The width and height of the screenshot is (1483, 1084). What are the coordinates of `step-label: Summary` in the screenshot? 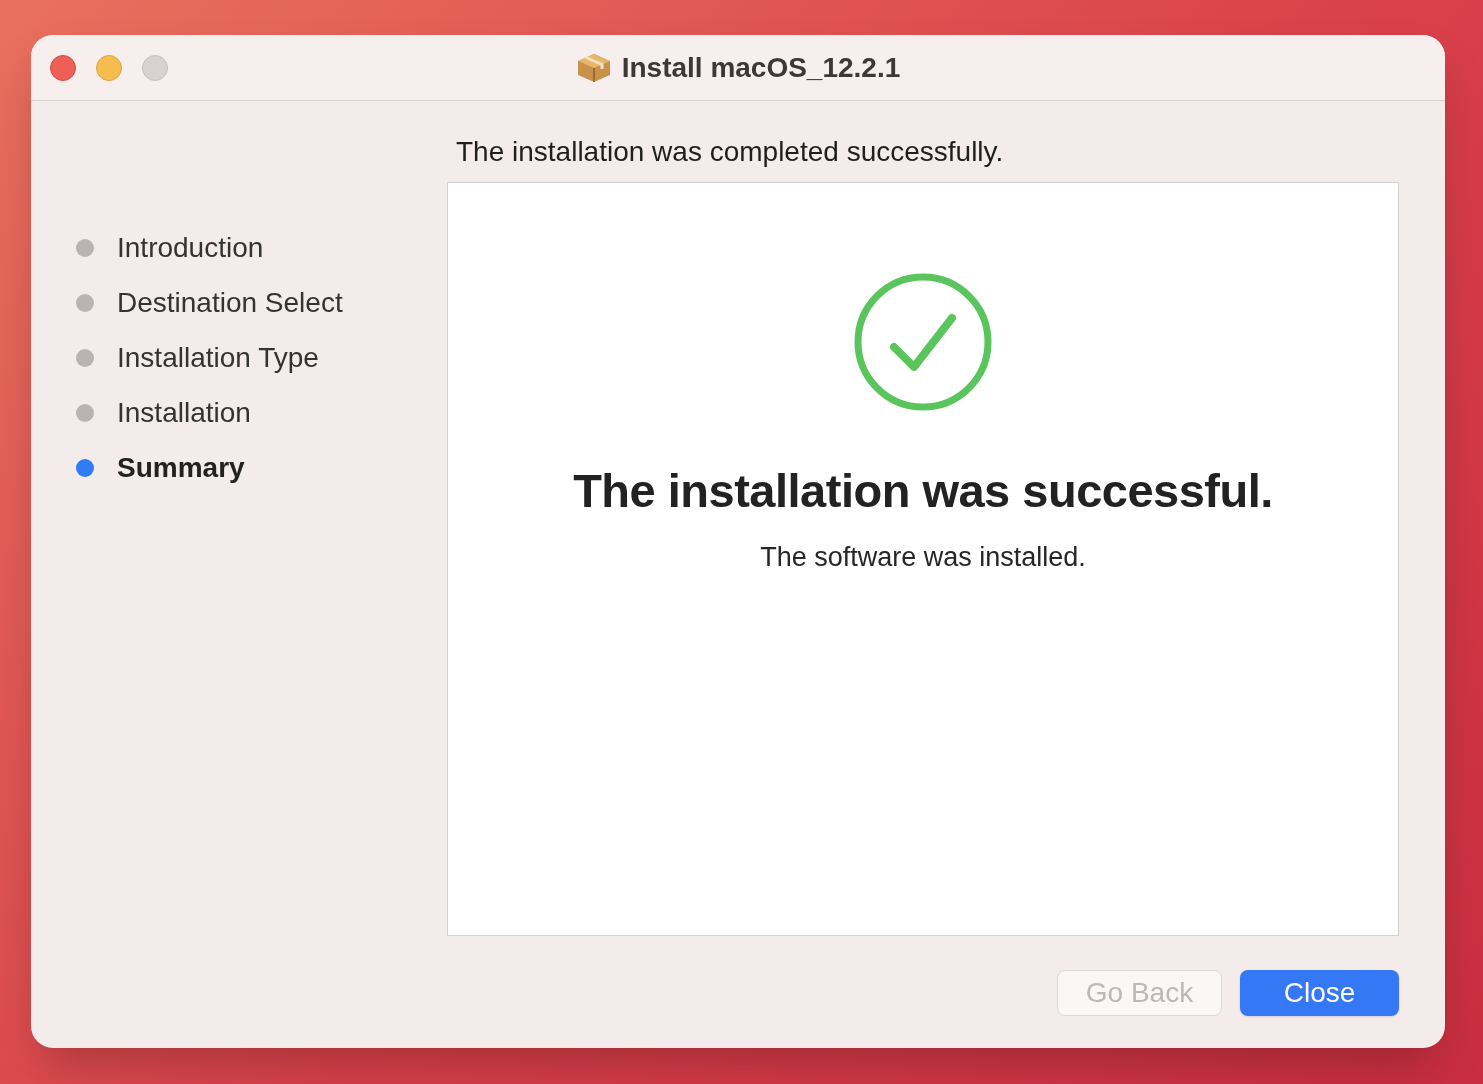 It's located at (181, 467).